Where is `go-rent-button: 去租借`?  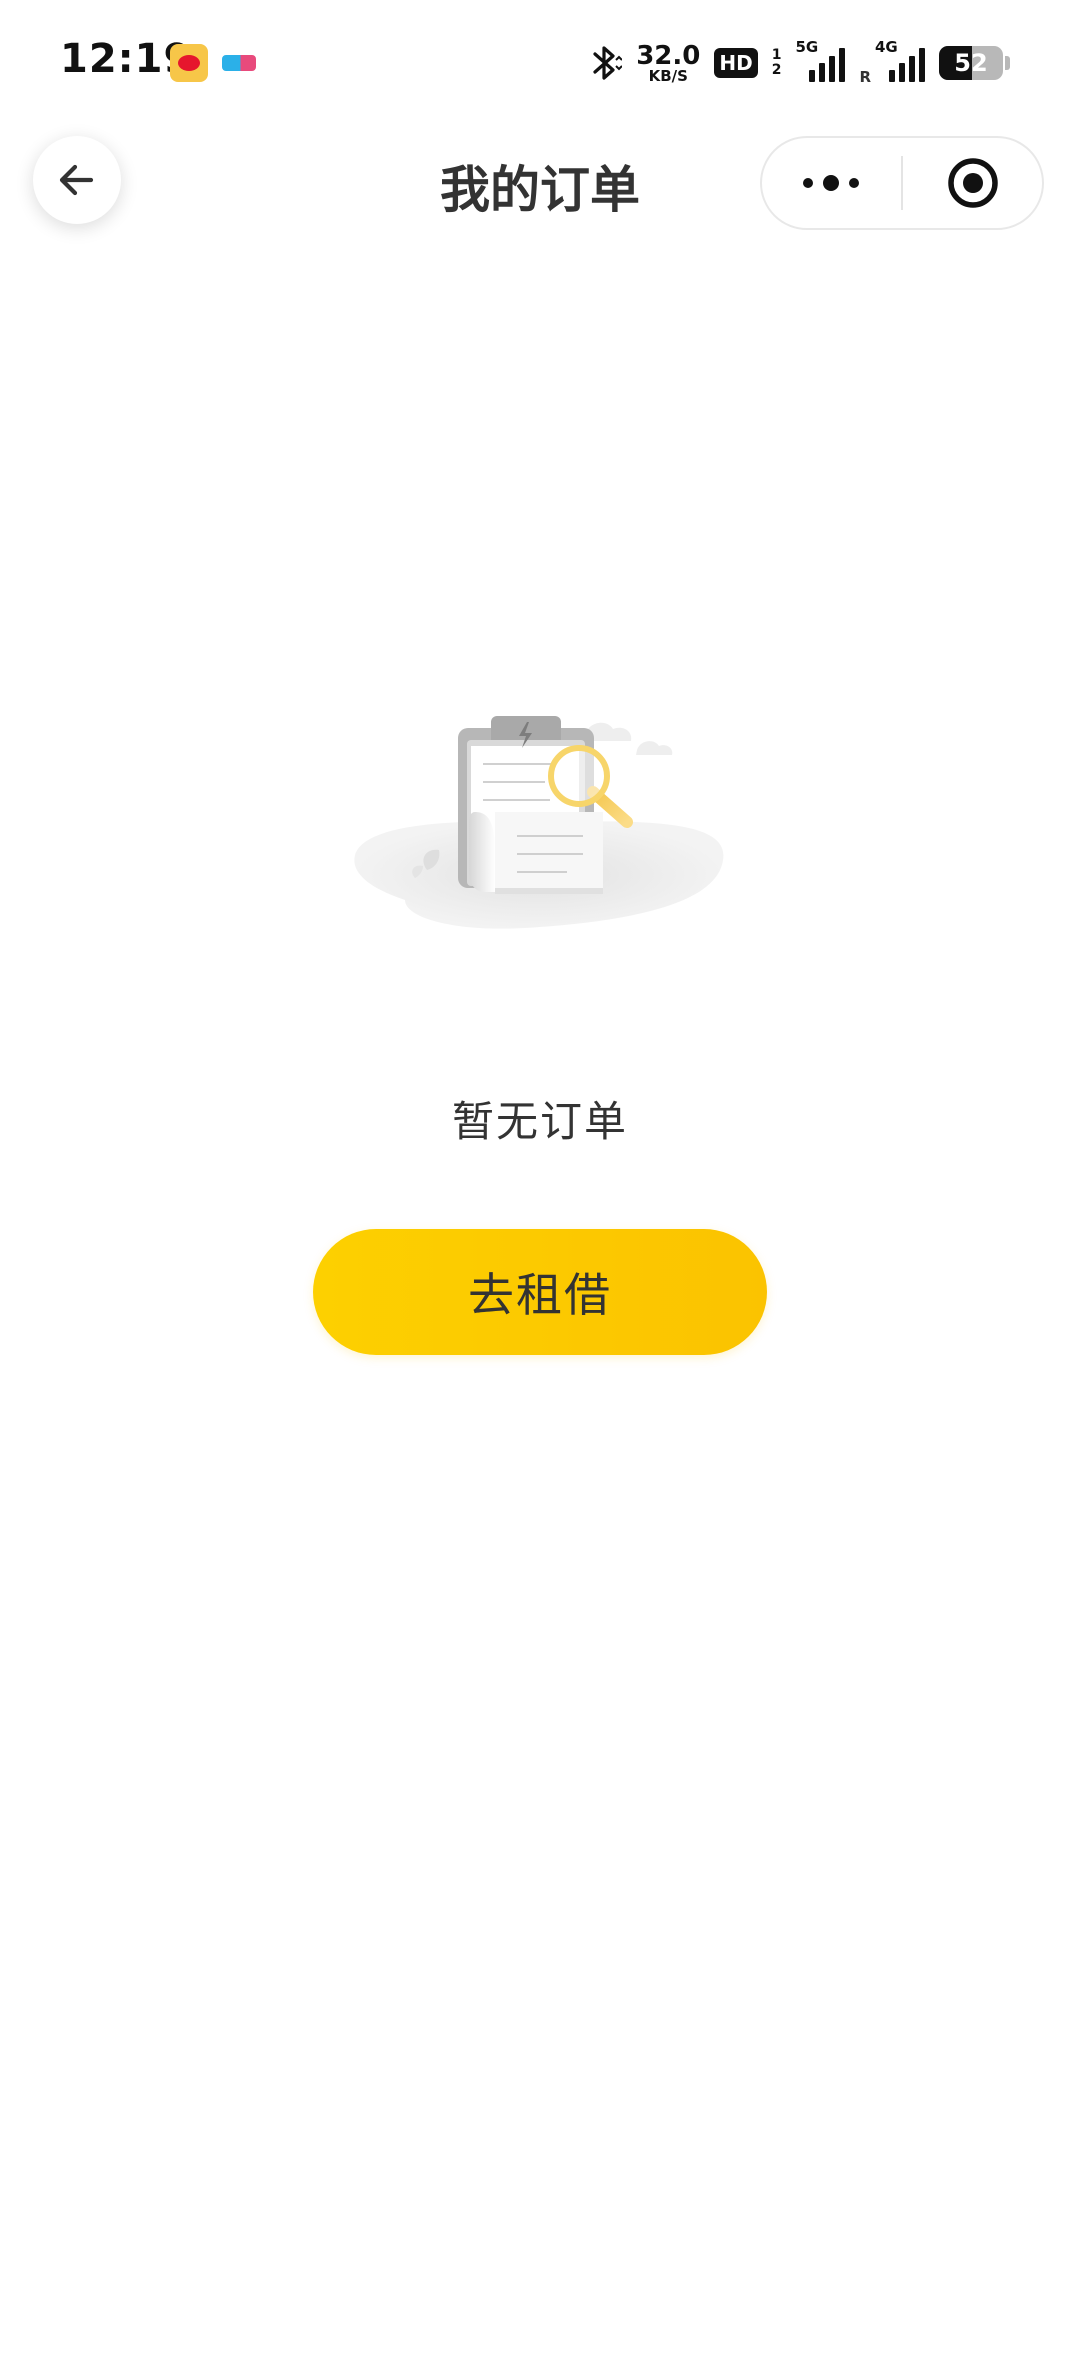 go-rent-button: 去租借 is located at coordinates (540, 1292).